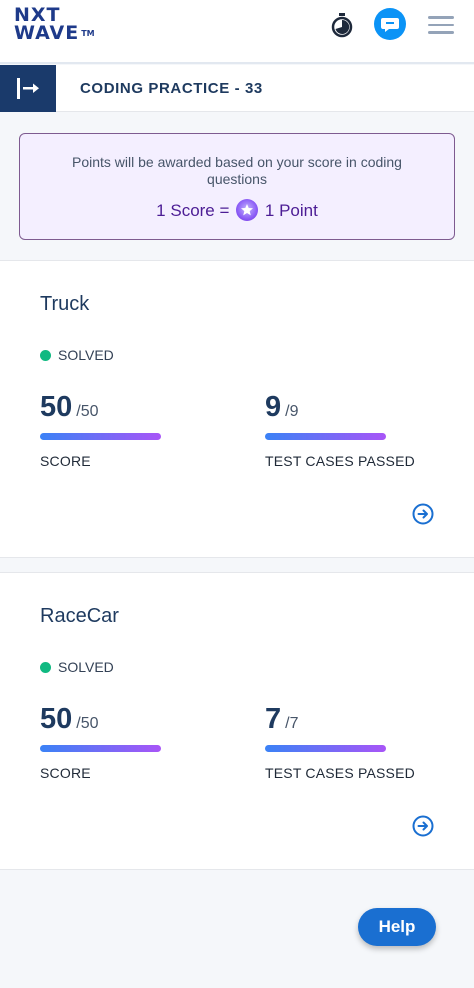 This screenshot has width=474, height=988. Describe the element at coordinates (247, 210) in the screenshot. I see `star-coin-icon` at that location.